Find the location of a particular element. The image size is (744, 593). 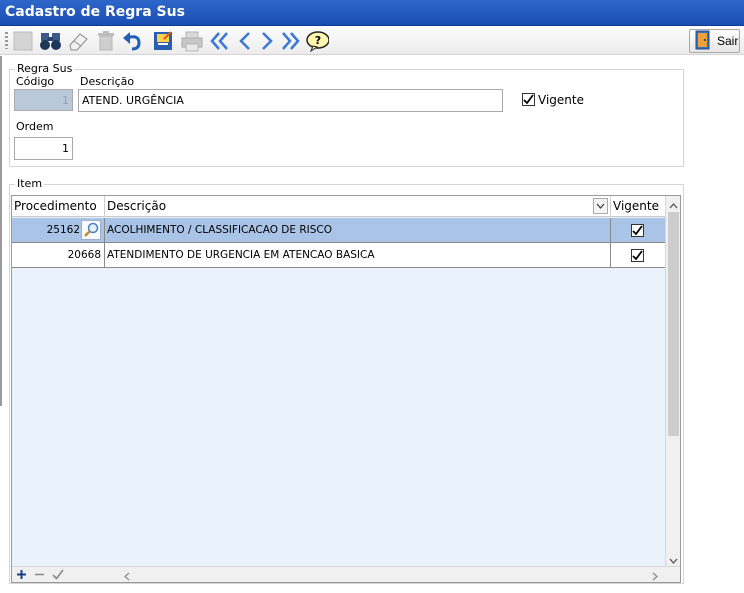

minus-icon is located at coordinates (39, 574).